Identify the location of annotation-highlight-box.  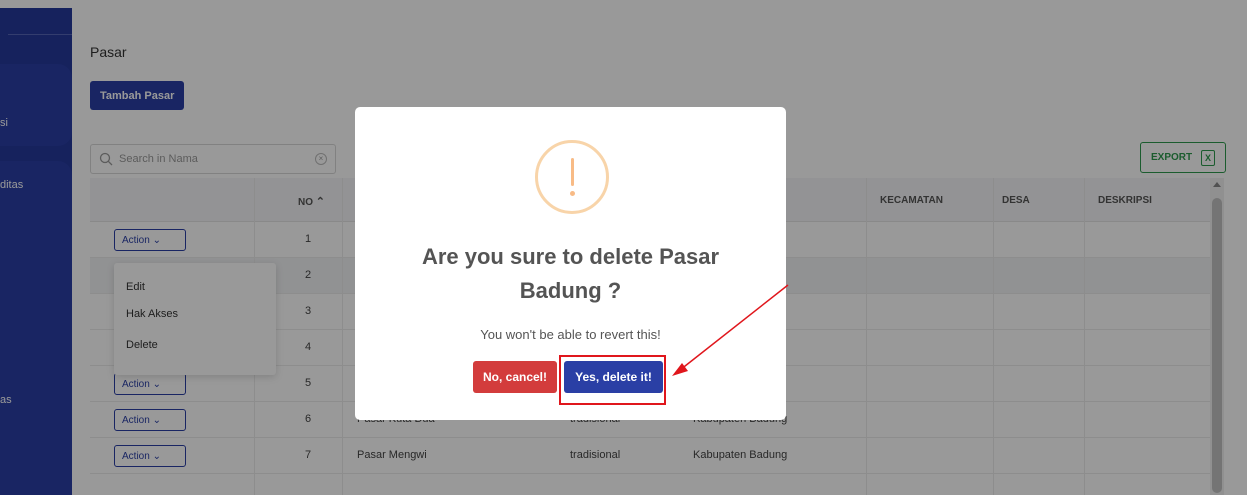
(612, 380).